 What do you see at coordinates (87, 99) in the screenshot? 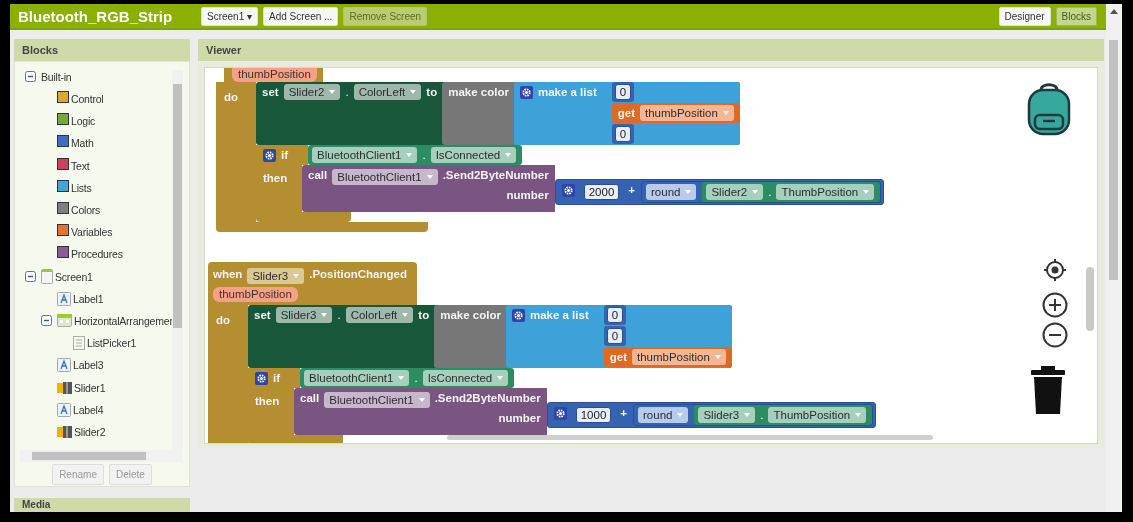
I see `tree-item: Control` at bounding box center [87, 99].